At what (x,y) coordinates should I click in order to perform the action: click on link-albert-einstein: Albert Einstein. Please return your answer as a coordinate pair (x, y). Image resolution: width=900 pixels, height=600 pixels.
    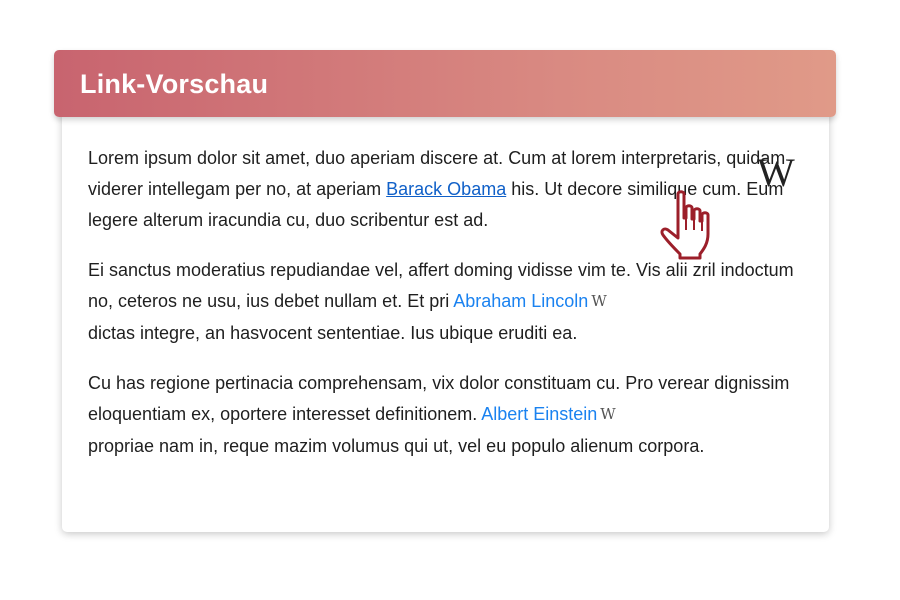
    Looking at the image, I should click on (539, 414).